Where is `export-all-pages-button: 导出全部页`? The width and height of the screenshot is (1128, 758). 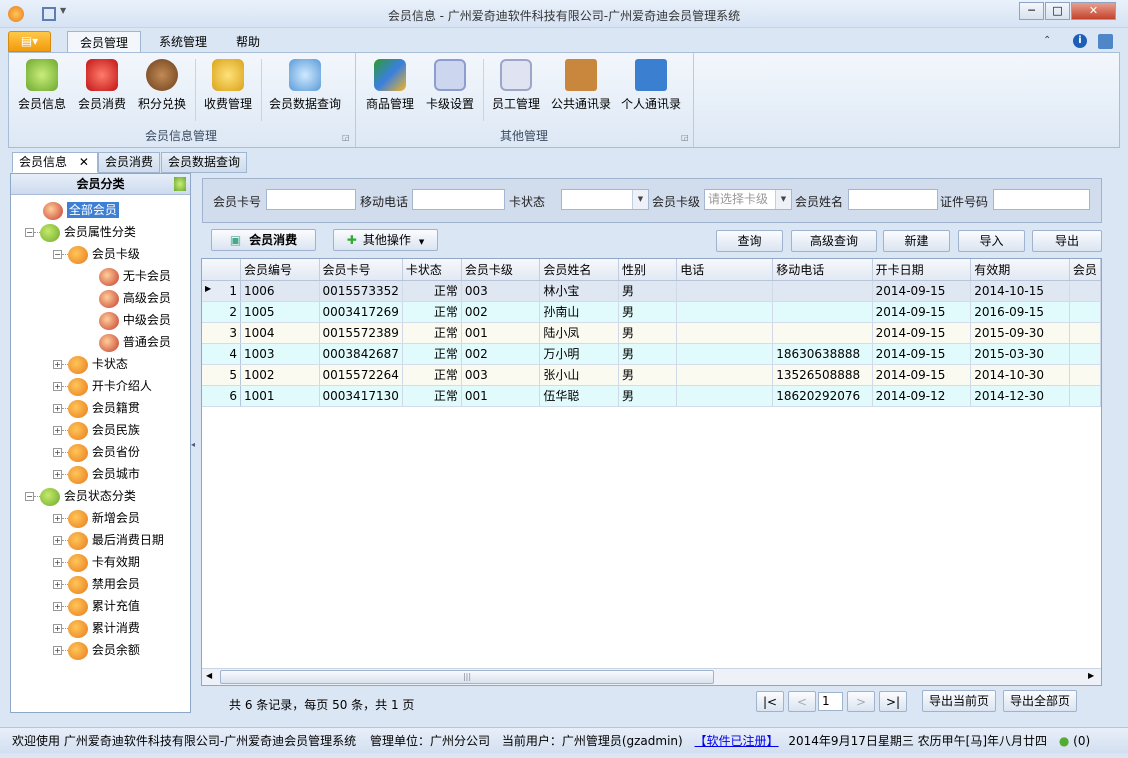 export-all-pages-button: 导出全部页 is located at coordinates (1040, 701).